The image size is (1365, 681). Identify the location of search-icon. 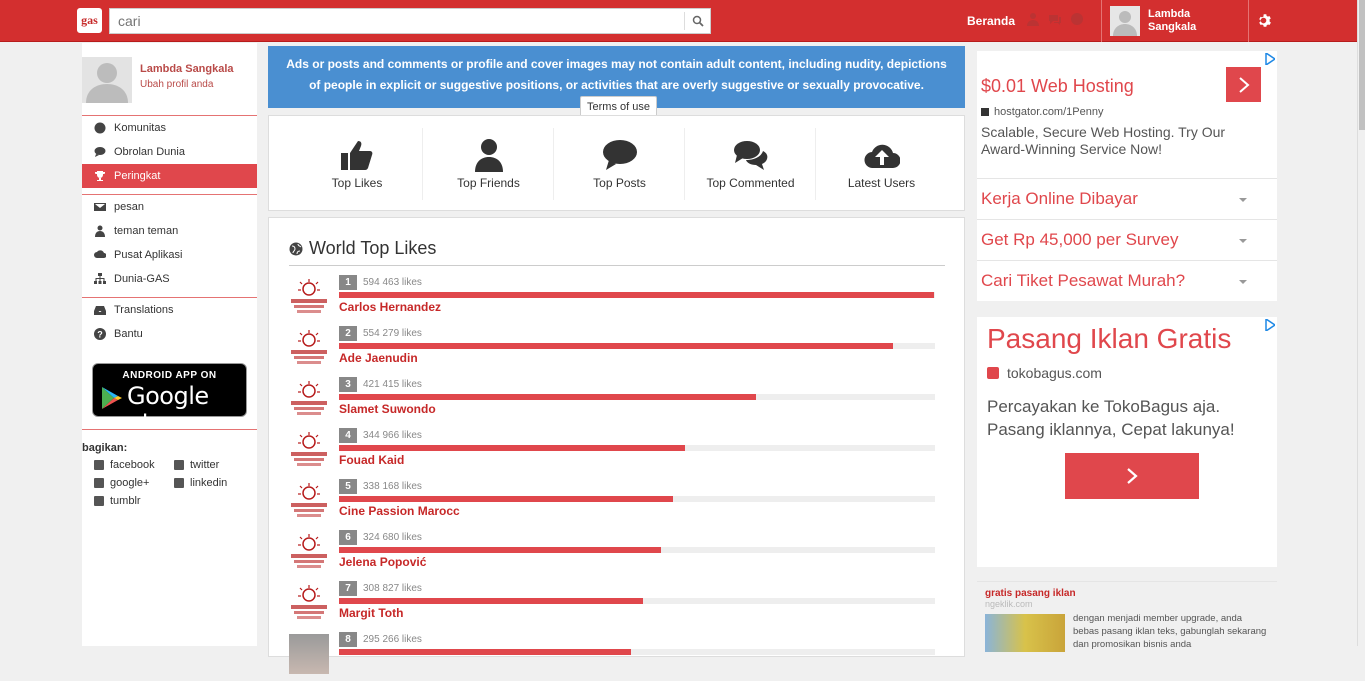
(698, 21).